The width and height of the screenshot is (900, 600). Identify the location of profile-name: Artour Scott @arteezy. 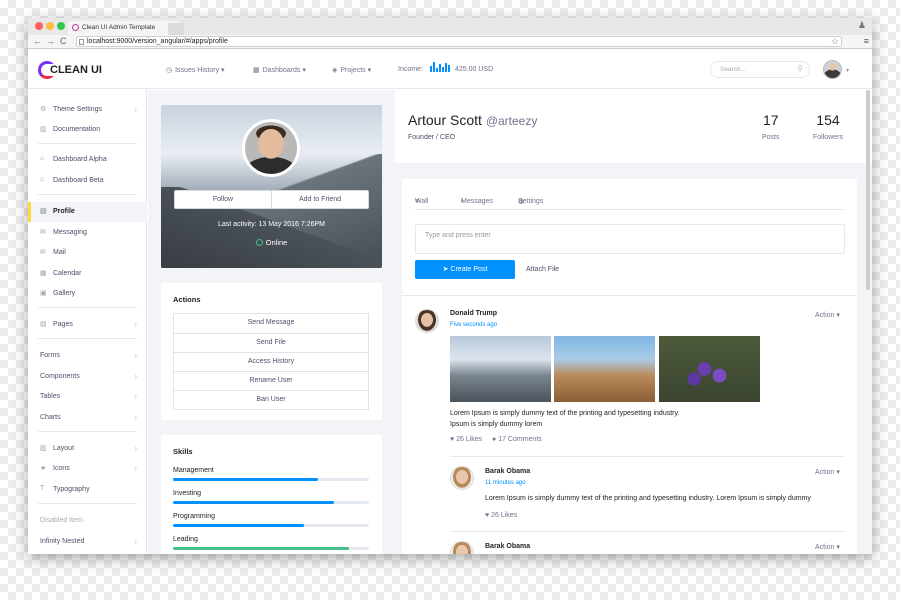
(472, 120).